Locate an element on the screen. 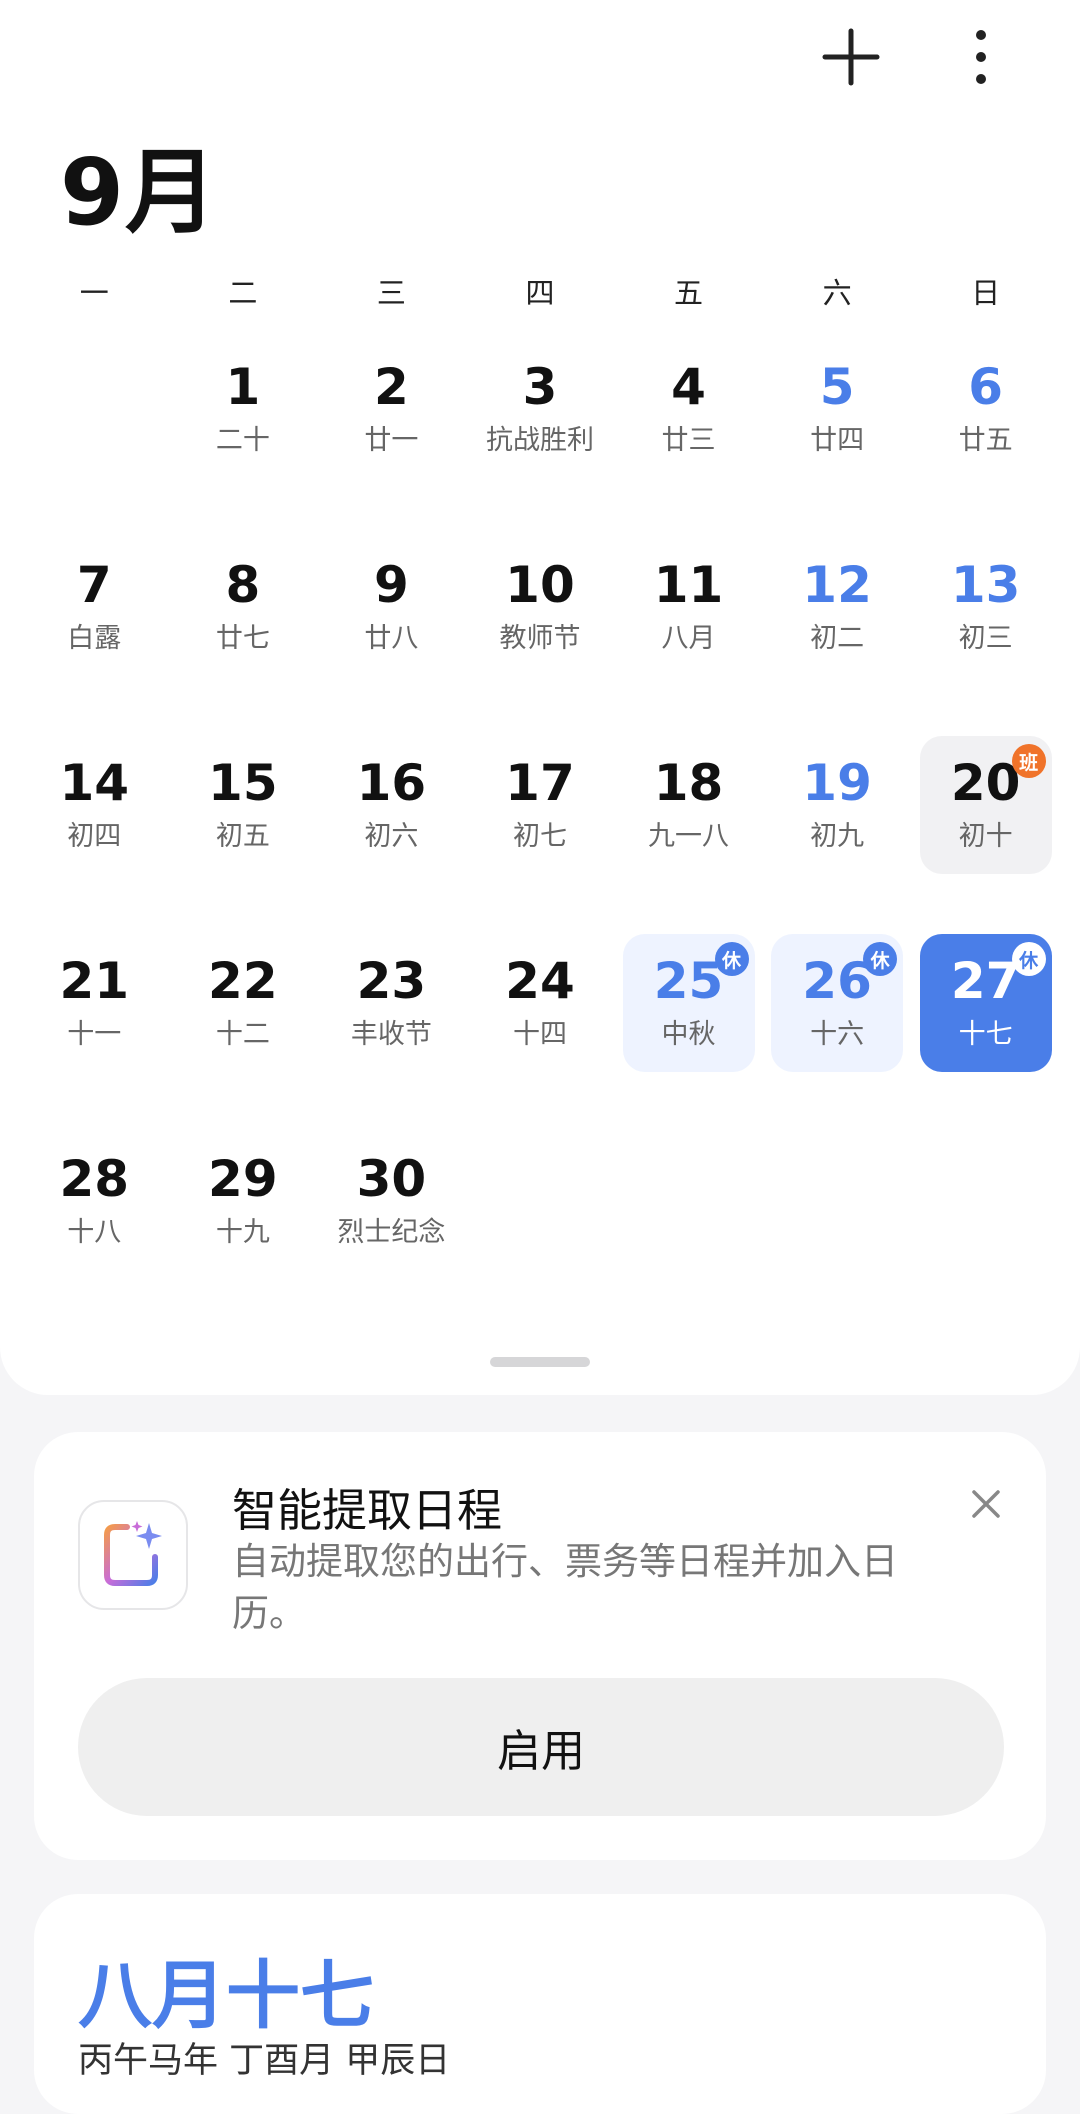 Image resolution: width=1080 pixels, height=2114 pixels. day-cell: 28 十八 is located at coordinates (94, 1231).